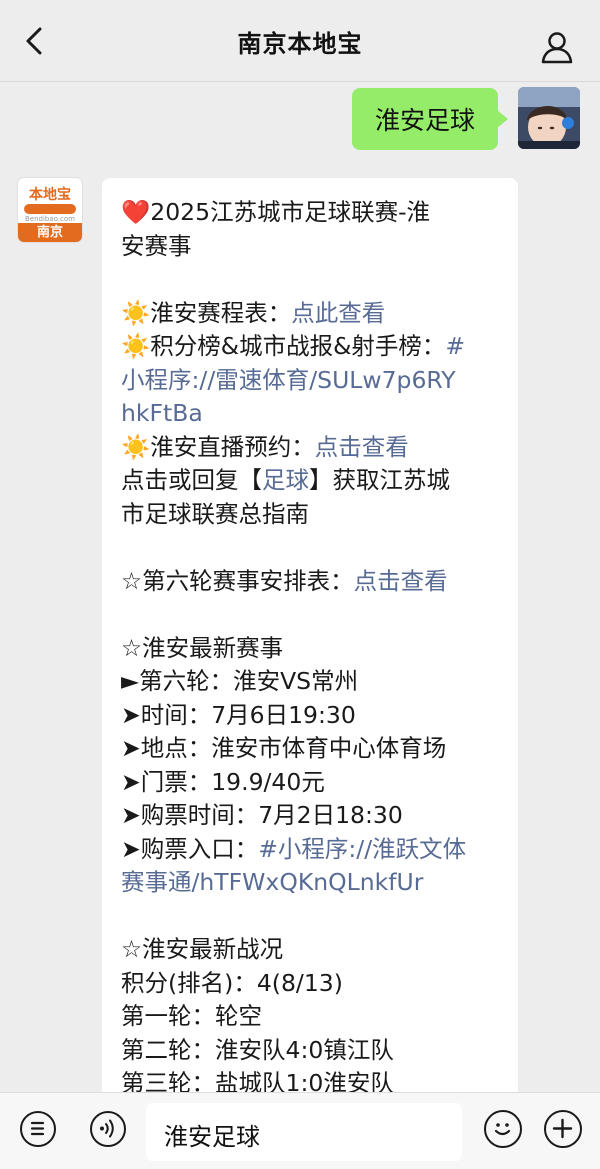 The image size is (600, 1169). What do you see at coordinates (38, 1129) in the screenshot?
I see `menu-list-icon` at bounding box center [38, 1129].